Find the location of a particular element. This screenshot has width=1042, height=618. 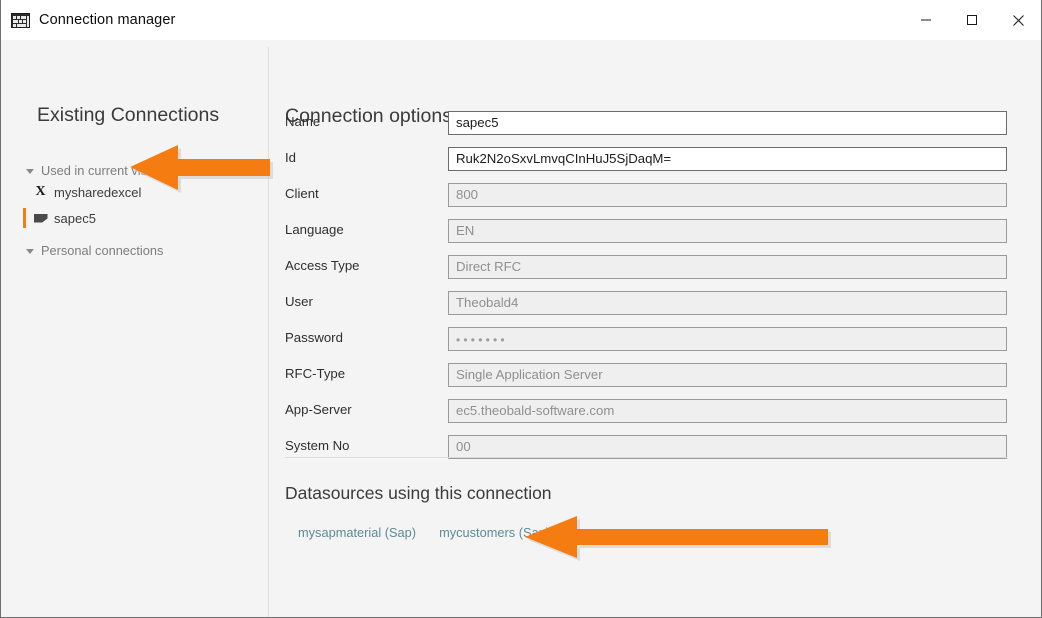

sap-flag-icon is located at coordinates (40, 218).